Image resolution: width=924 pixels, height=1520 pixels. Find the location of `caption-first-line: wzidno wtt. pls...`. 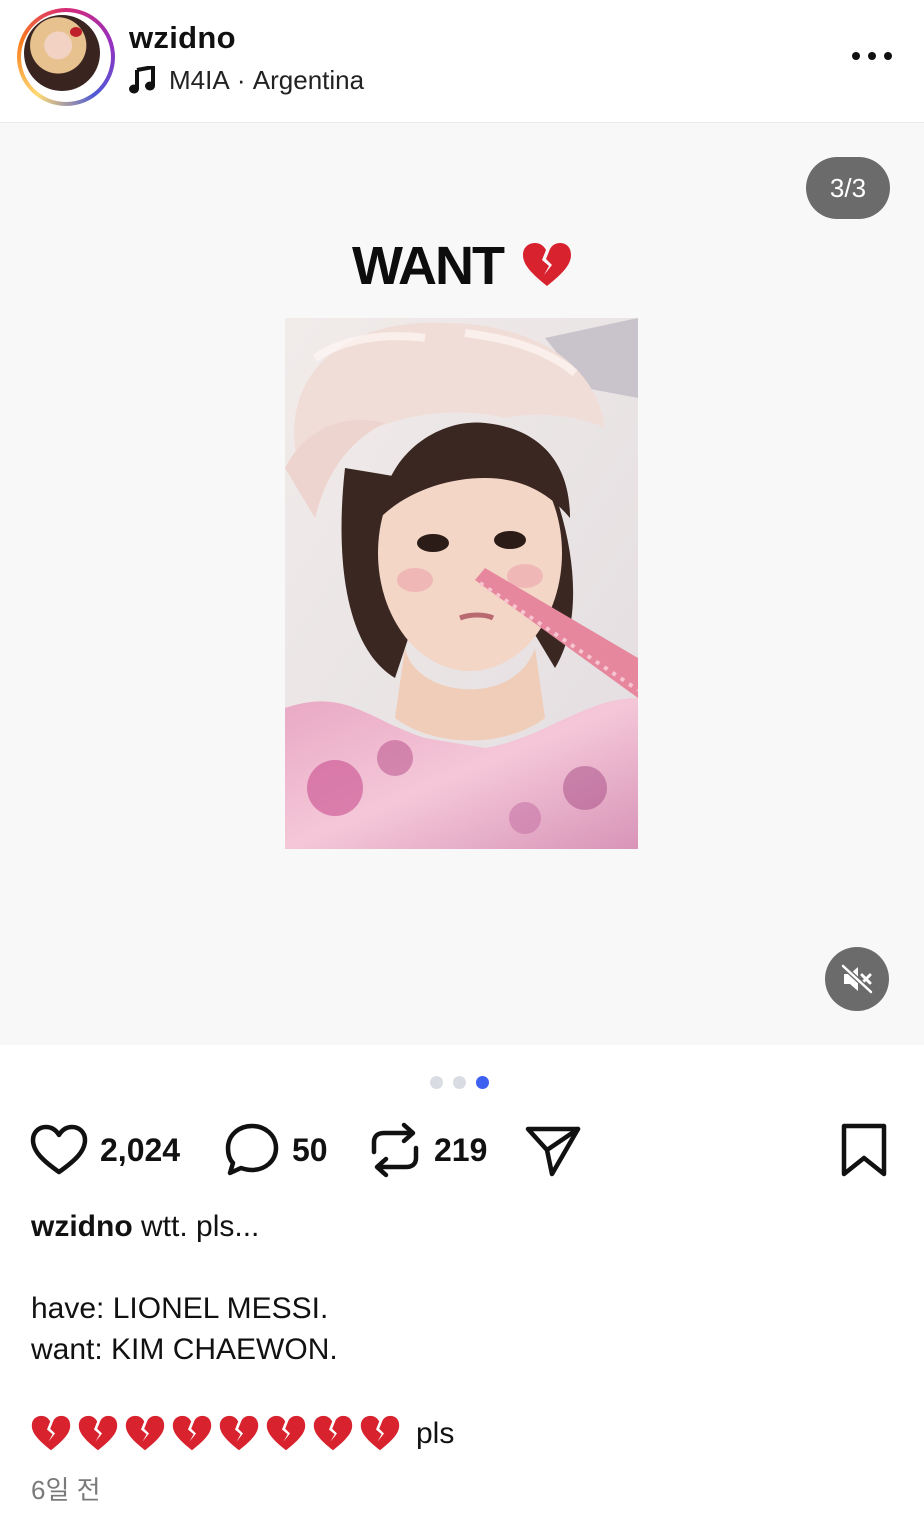

caption-first-line: wzidno wtt. pls... is located at coordinates (461, 1226).